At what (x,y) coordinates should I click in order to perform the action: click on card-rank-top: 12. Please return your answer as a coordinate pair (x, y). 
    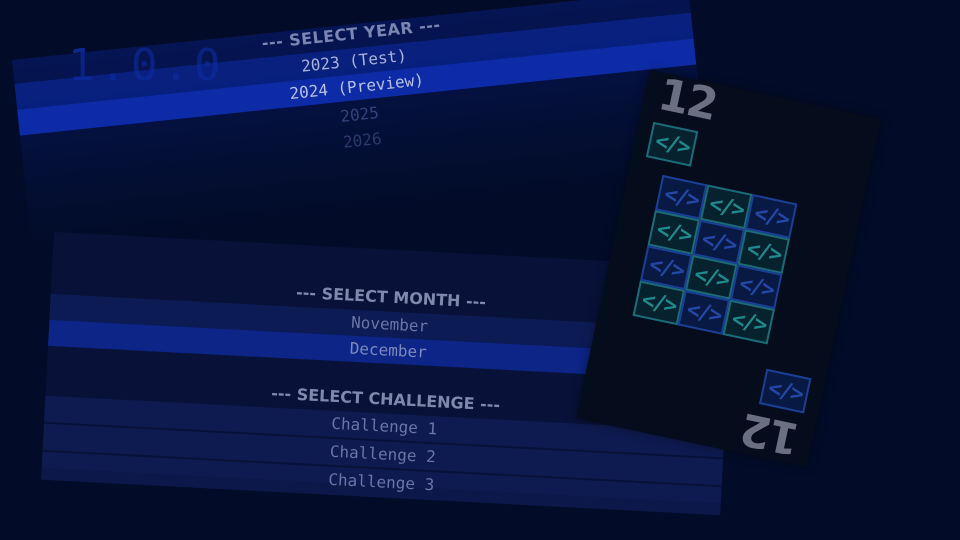
    Looking at the image, I should click on (687, 99).